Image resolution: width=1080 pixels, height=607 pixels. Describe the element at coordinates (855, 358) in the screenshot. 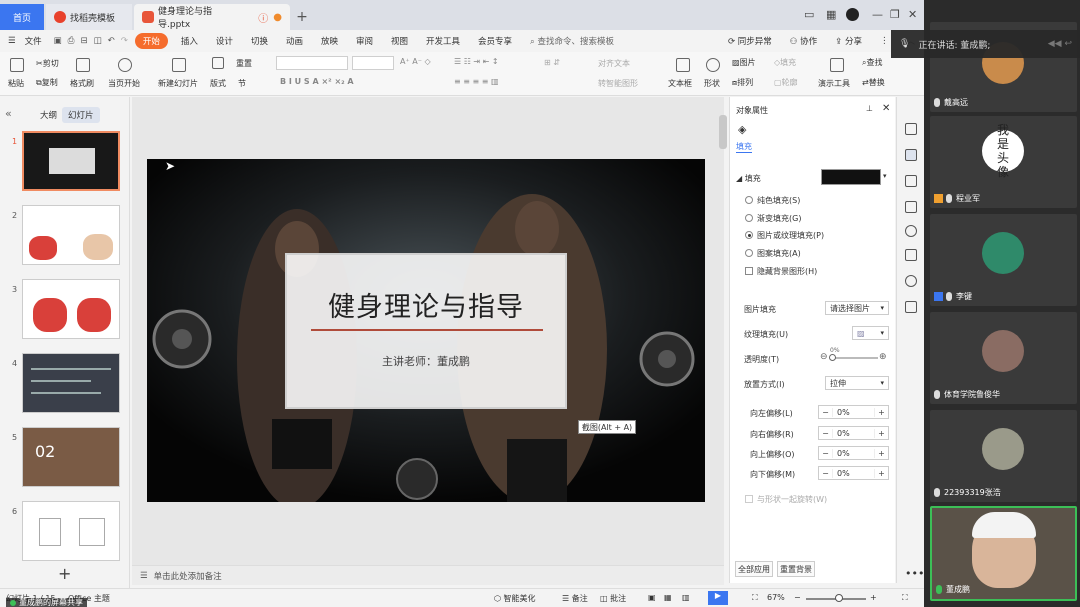

I see `transparency-slider` at that location.